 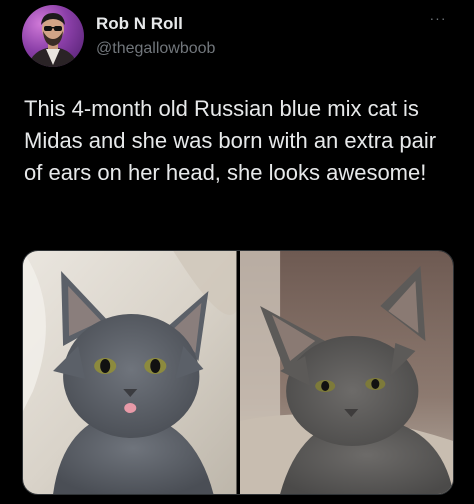 What do you see at coordinates (53, 40) in the screenshot?
I see `avatar-image` at bounding box center [53, 40].